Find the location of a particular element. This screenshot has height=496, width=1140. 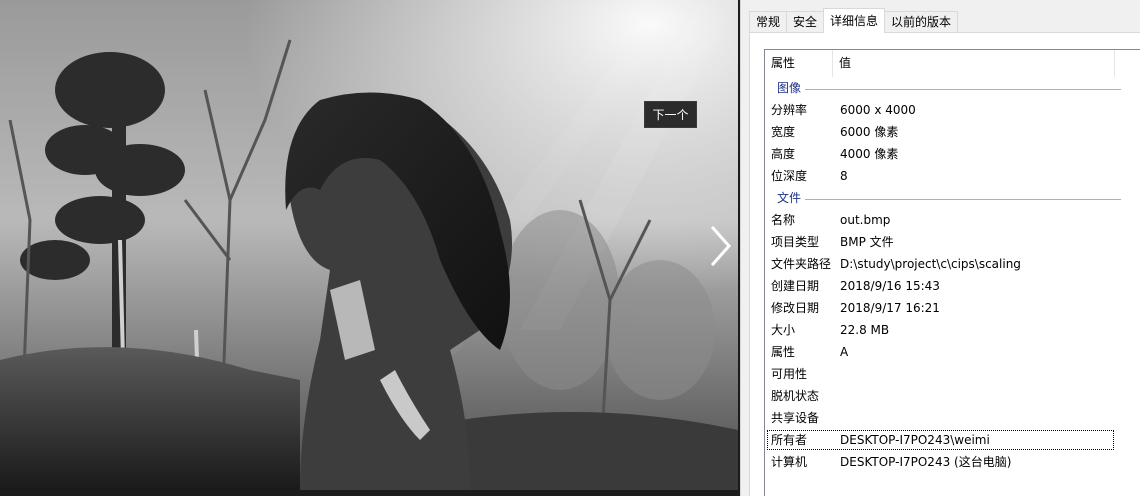

group-image: 图像 is located at coordinates (952, 88).